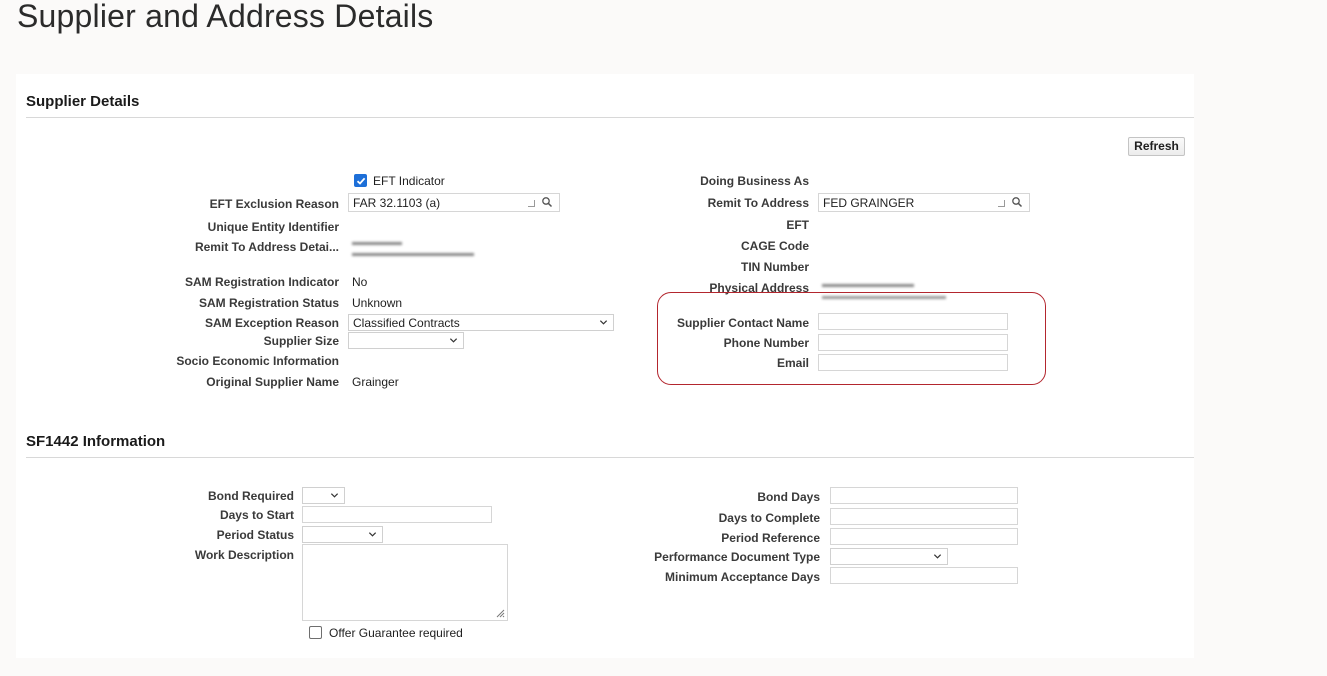 This screenshot has height=676, width=1327. I want to click on days-to-complete-input, so click(924, 516).